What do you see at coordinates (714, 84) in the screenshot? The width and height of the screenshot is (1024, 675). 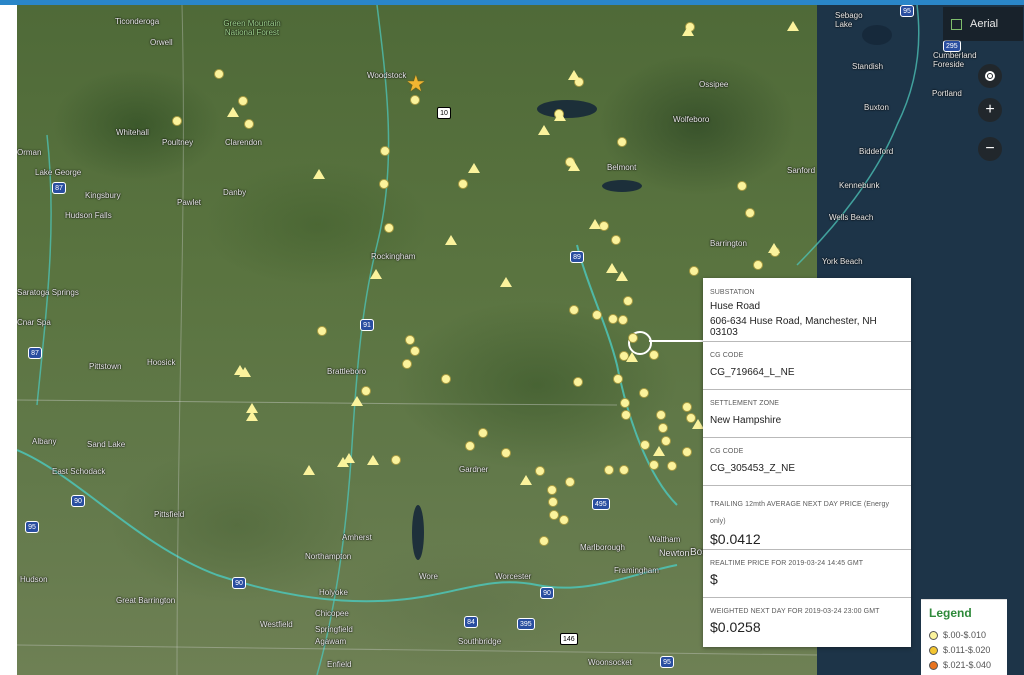 I see `place-label: Ossipee` at bounding box center [714, 84].